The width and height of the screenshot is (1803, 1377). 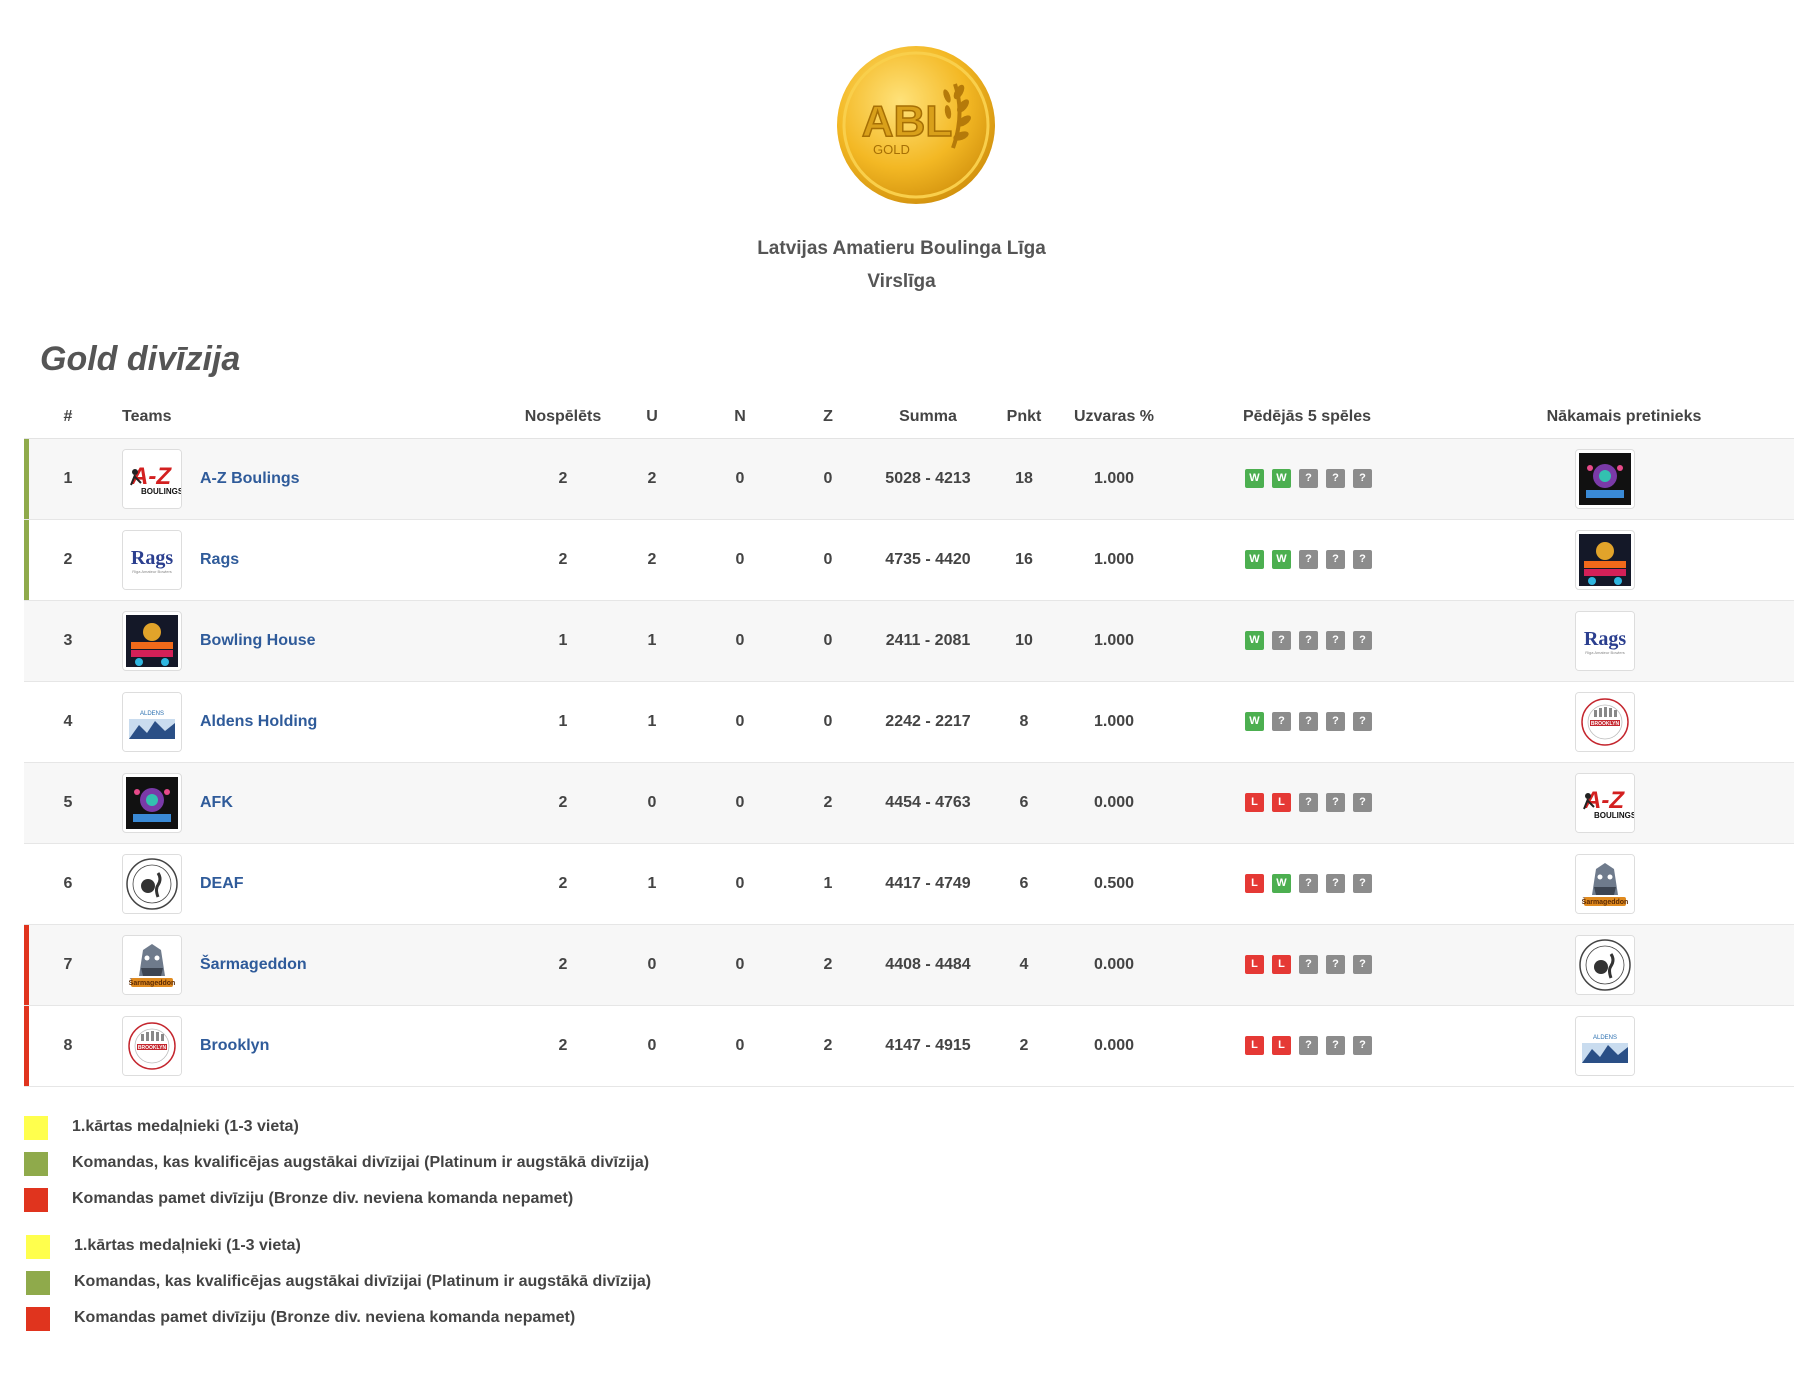 I want to click on team-name-link: Rags, so click(x=219, y=560).